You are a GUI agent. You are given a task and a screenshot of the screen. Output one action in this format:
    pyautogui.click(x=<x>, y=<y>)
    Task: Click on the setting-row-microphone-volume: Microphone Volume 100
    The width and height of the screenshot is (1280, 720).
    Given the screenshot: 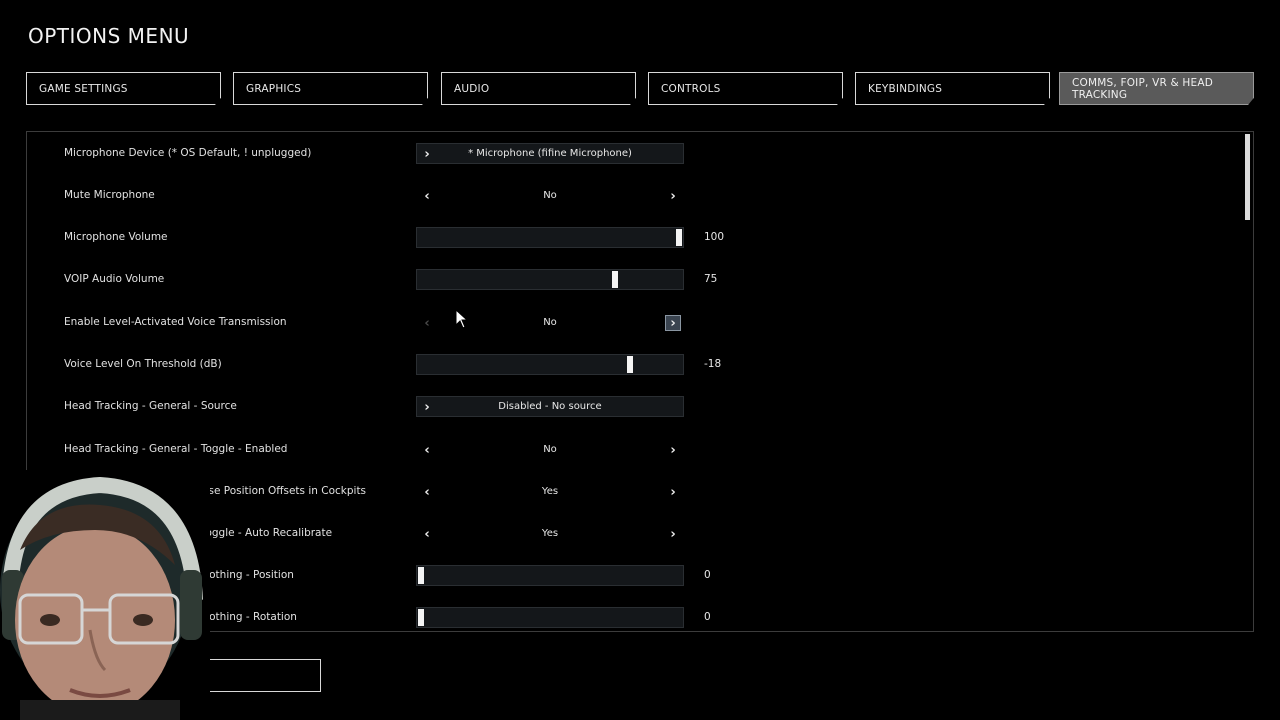 What is the action you would take?
    pyautogui.click(x=627, y=239)
    